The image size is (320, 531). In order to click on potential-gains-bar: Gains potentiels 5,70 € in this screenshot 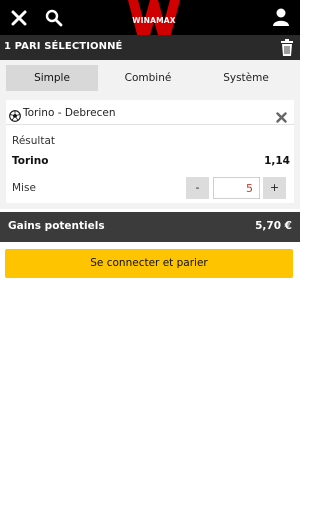, I will do `click(150, 227)`.